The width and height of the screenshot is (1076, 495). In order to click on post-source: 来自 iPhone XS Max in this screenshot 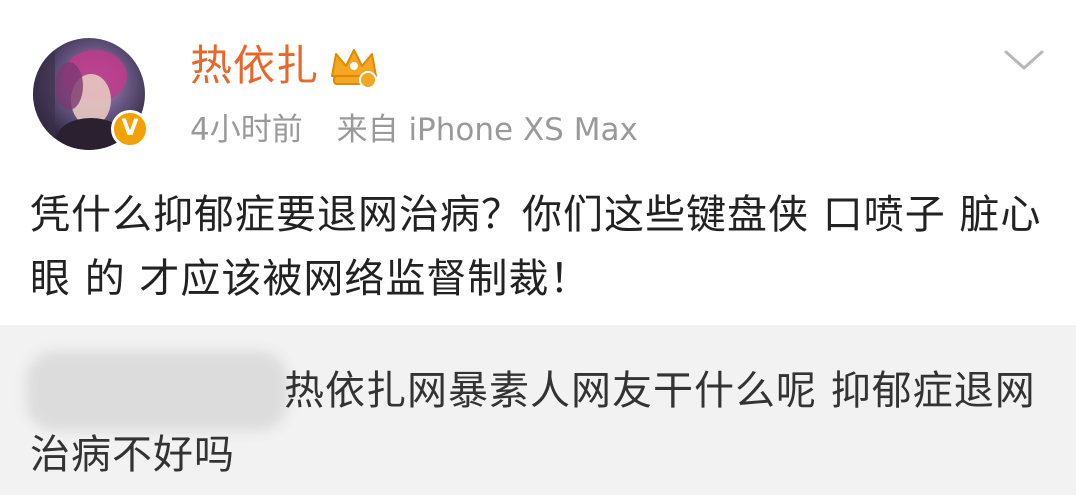, I will do `click(487, 130)`.